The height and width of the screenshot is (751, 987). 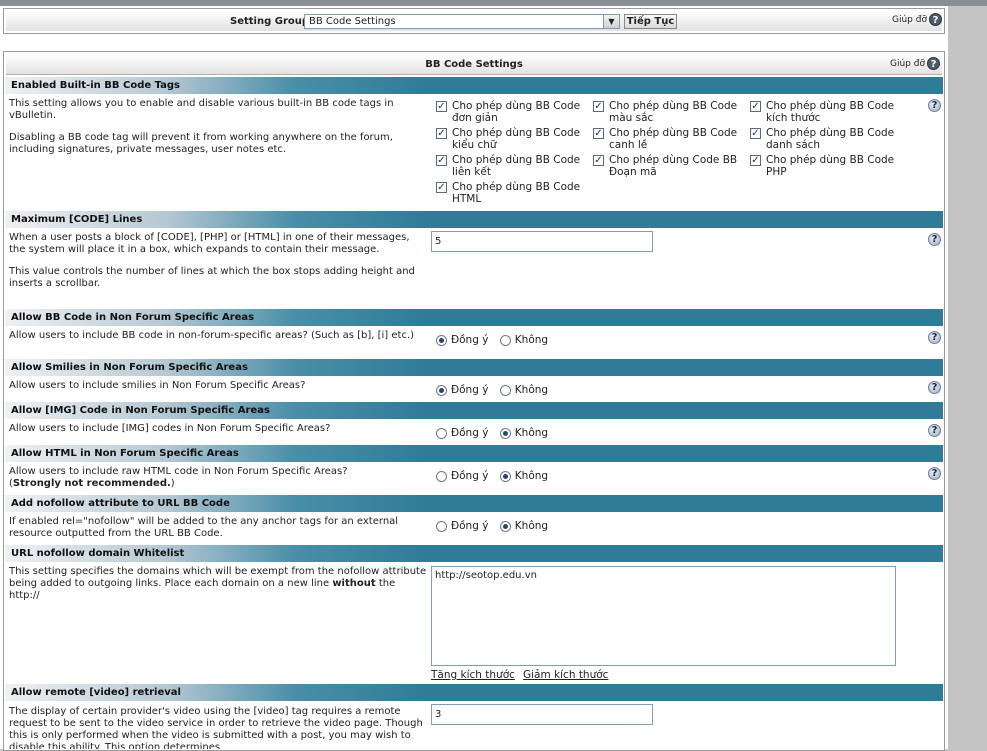 I want to click on chevron-down-icon: ▼, so click(x=611, y=21).